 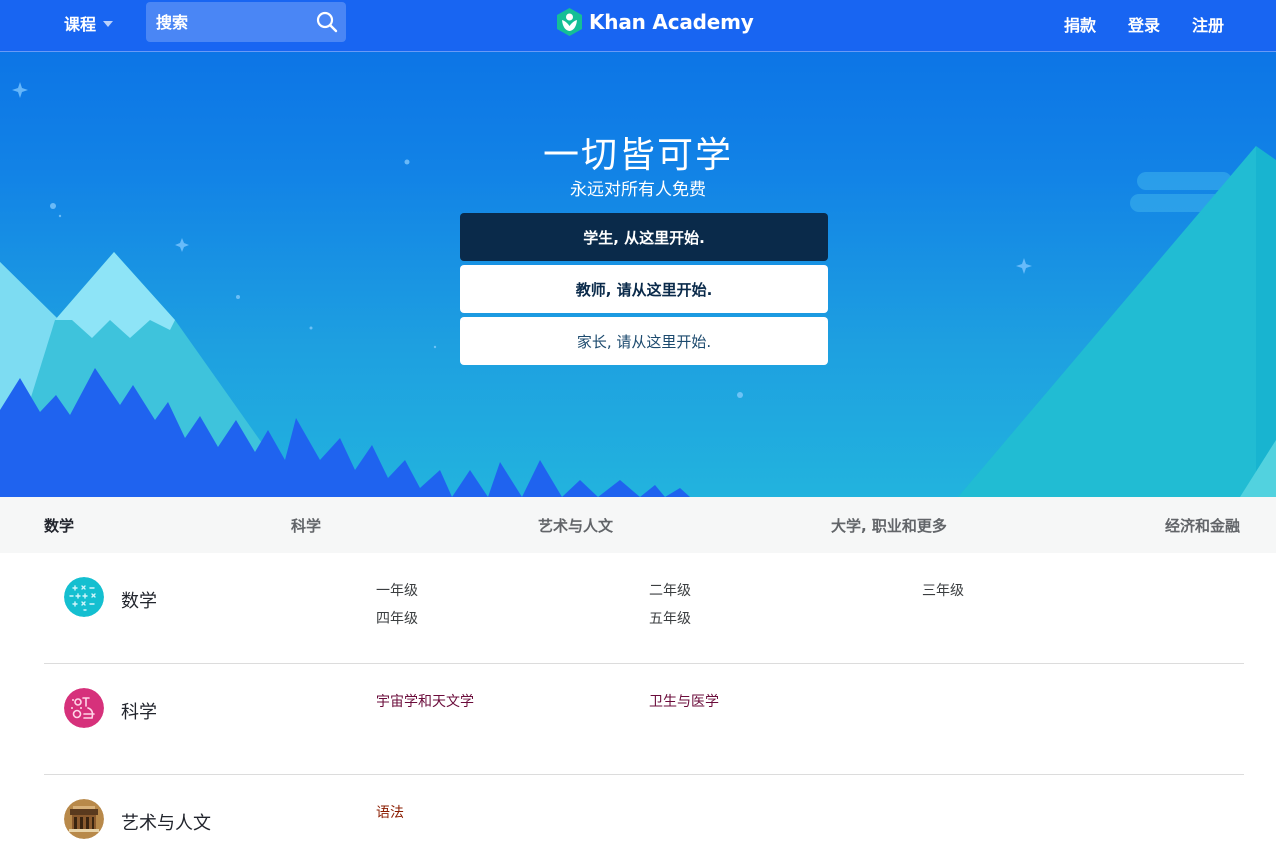 What do you see at coordinates (637, 155) in the screenshot?
I see `hero-title: 一切皆可学` at bounding box center [637, 155].